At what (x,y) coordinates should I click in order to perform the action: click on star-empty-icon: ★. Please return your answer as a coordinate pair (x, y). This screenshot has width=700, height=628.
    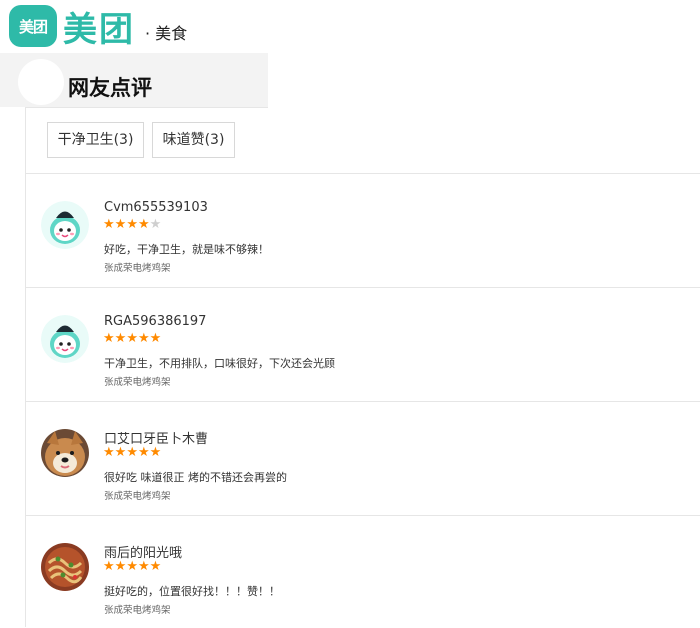
    Looking at the image, I should click on (155, 224).